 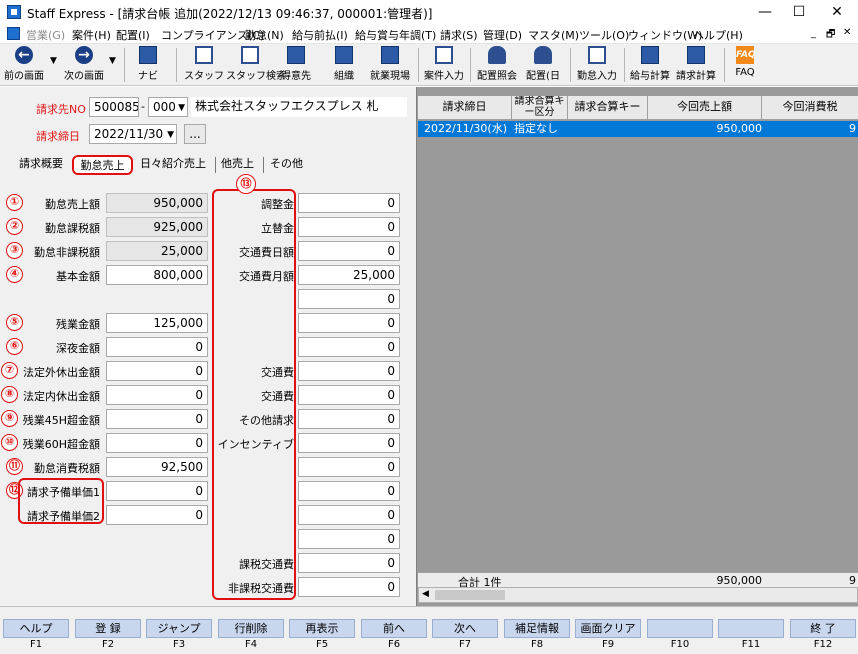 What do you see at coordinates (502, 35) in the screenshot?
I see `menu-kanri: 管理(D)` at bounding box center [502, 35].